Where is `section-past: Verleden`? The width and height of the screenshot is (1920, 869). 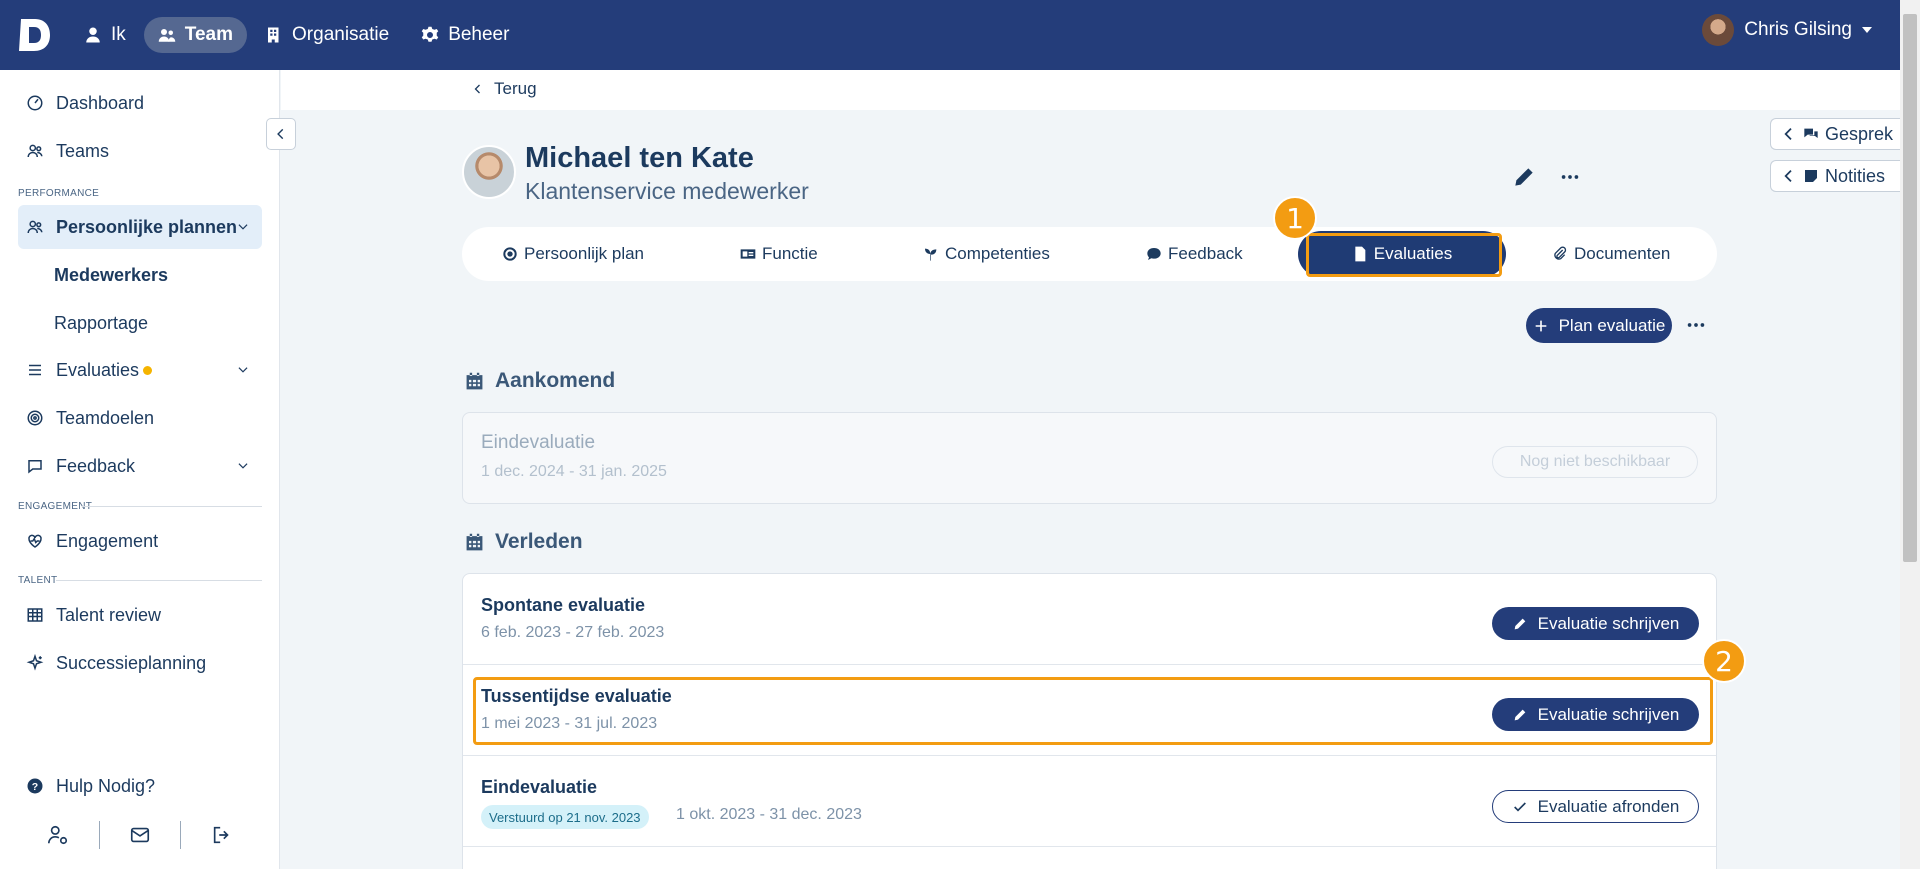
section-past: Verleden is located at coordinates (524, 542).